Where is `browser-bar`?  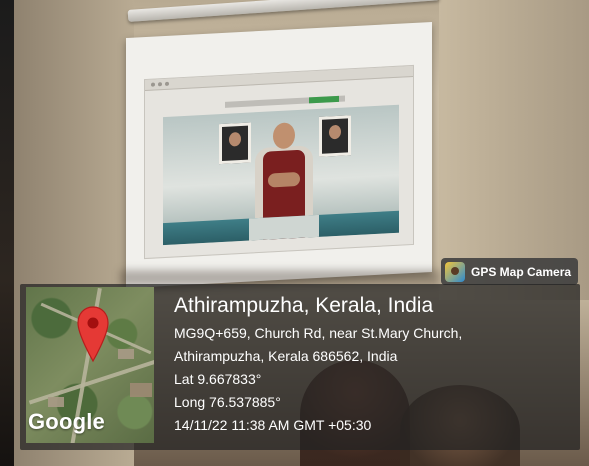 browser-bar is located at coordinates (279, 78).